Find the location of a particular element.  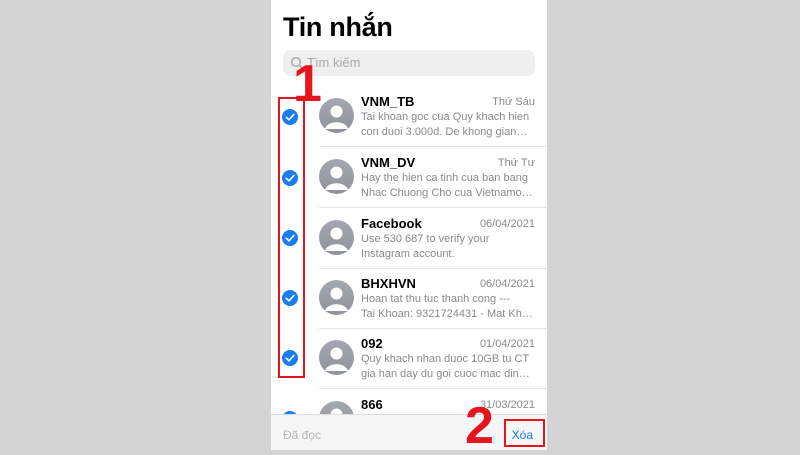

selection-highlight-box is located at coordinates (291, 237).